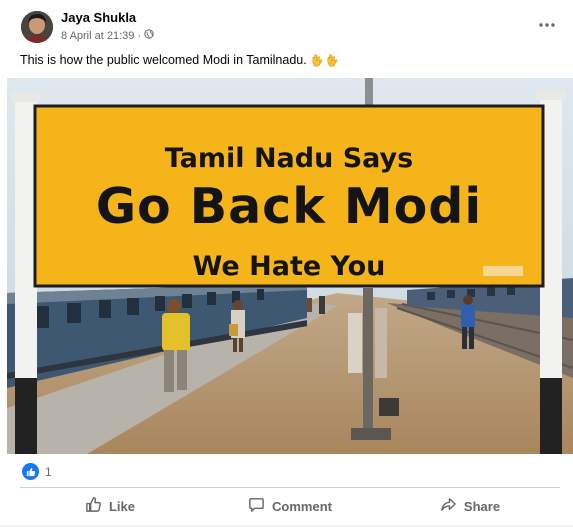 The height and width of the screenshot is (527, 573). I want to click on sign-line-1: Tamil Nadu Says, so click(289, 158).